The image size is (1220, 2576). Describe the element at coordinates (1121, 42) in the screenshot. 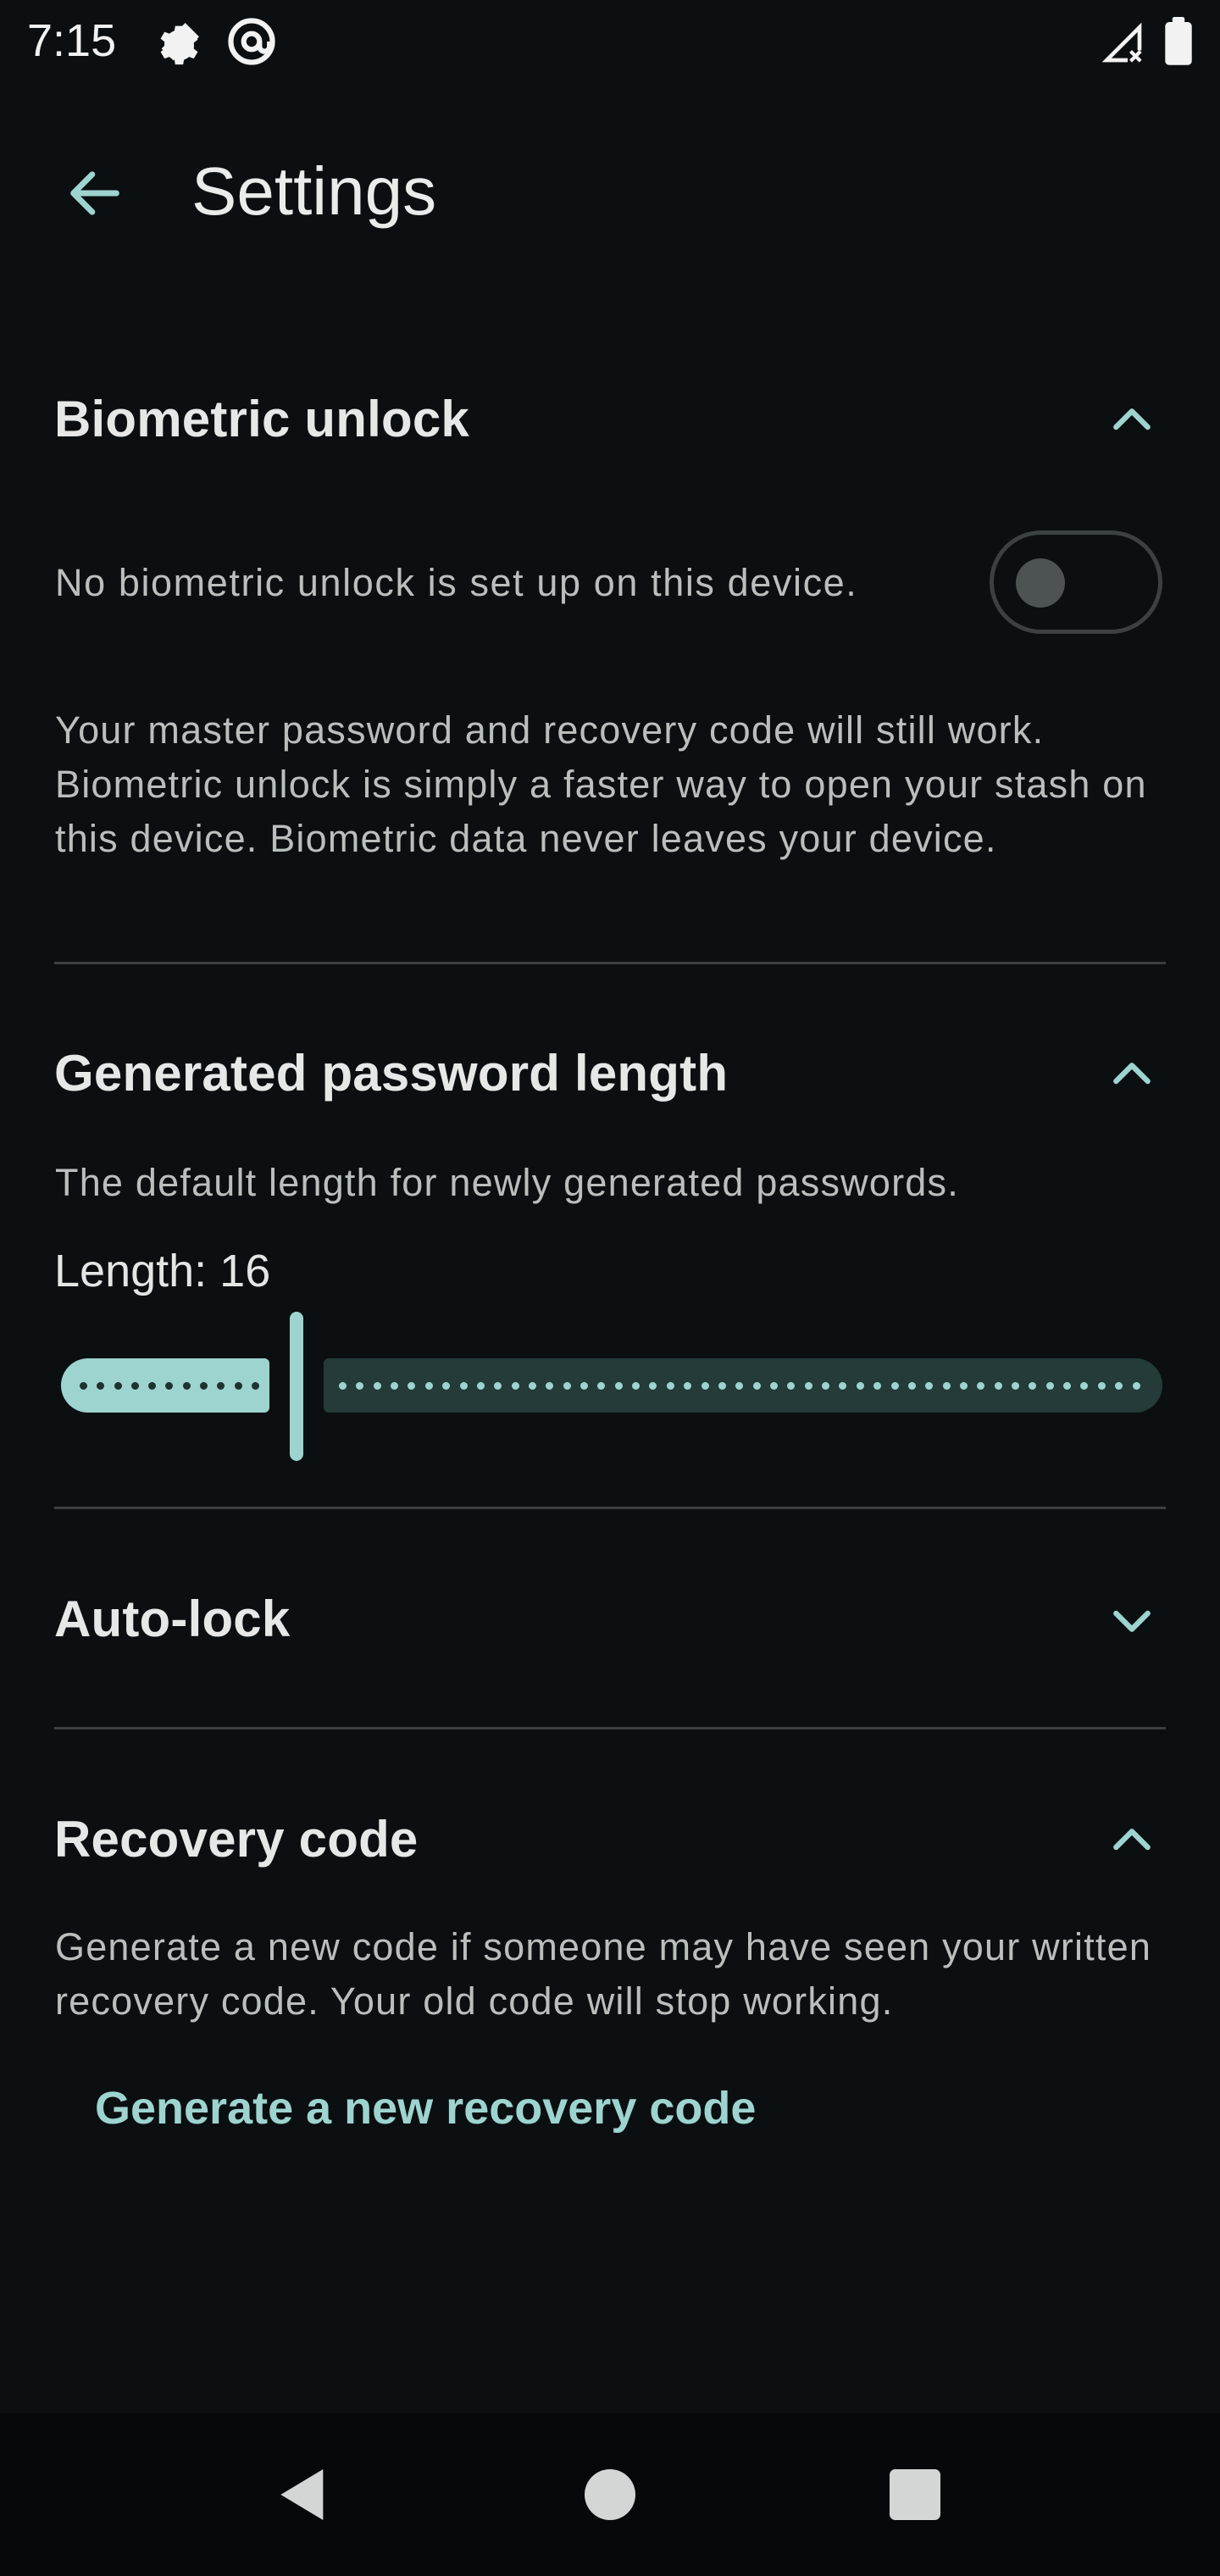

I see `cellular-no-signal-icon` at that location.